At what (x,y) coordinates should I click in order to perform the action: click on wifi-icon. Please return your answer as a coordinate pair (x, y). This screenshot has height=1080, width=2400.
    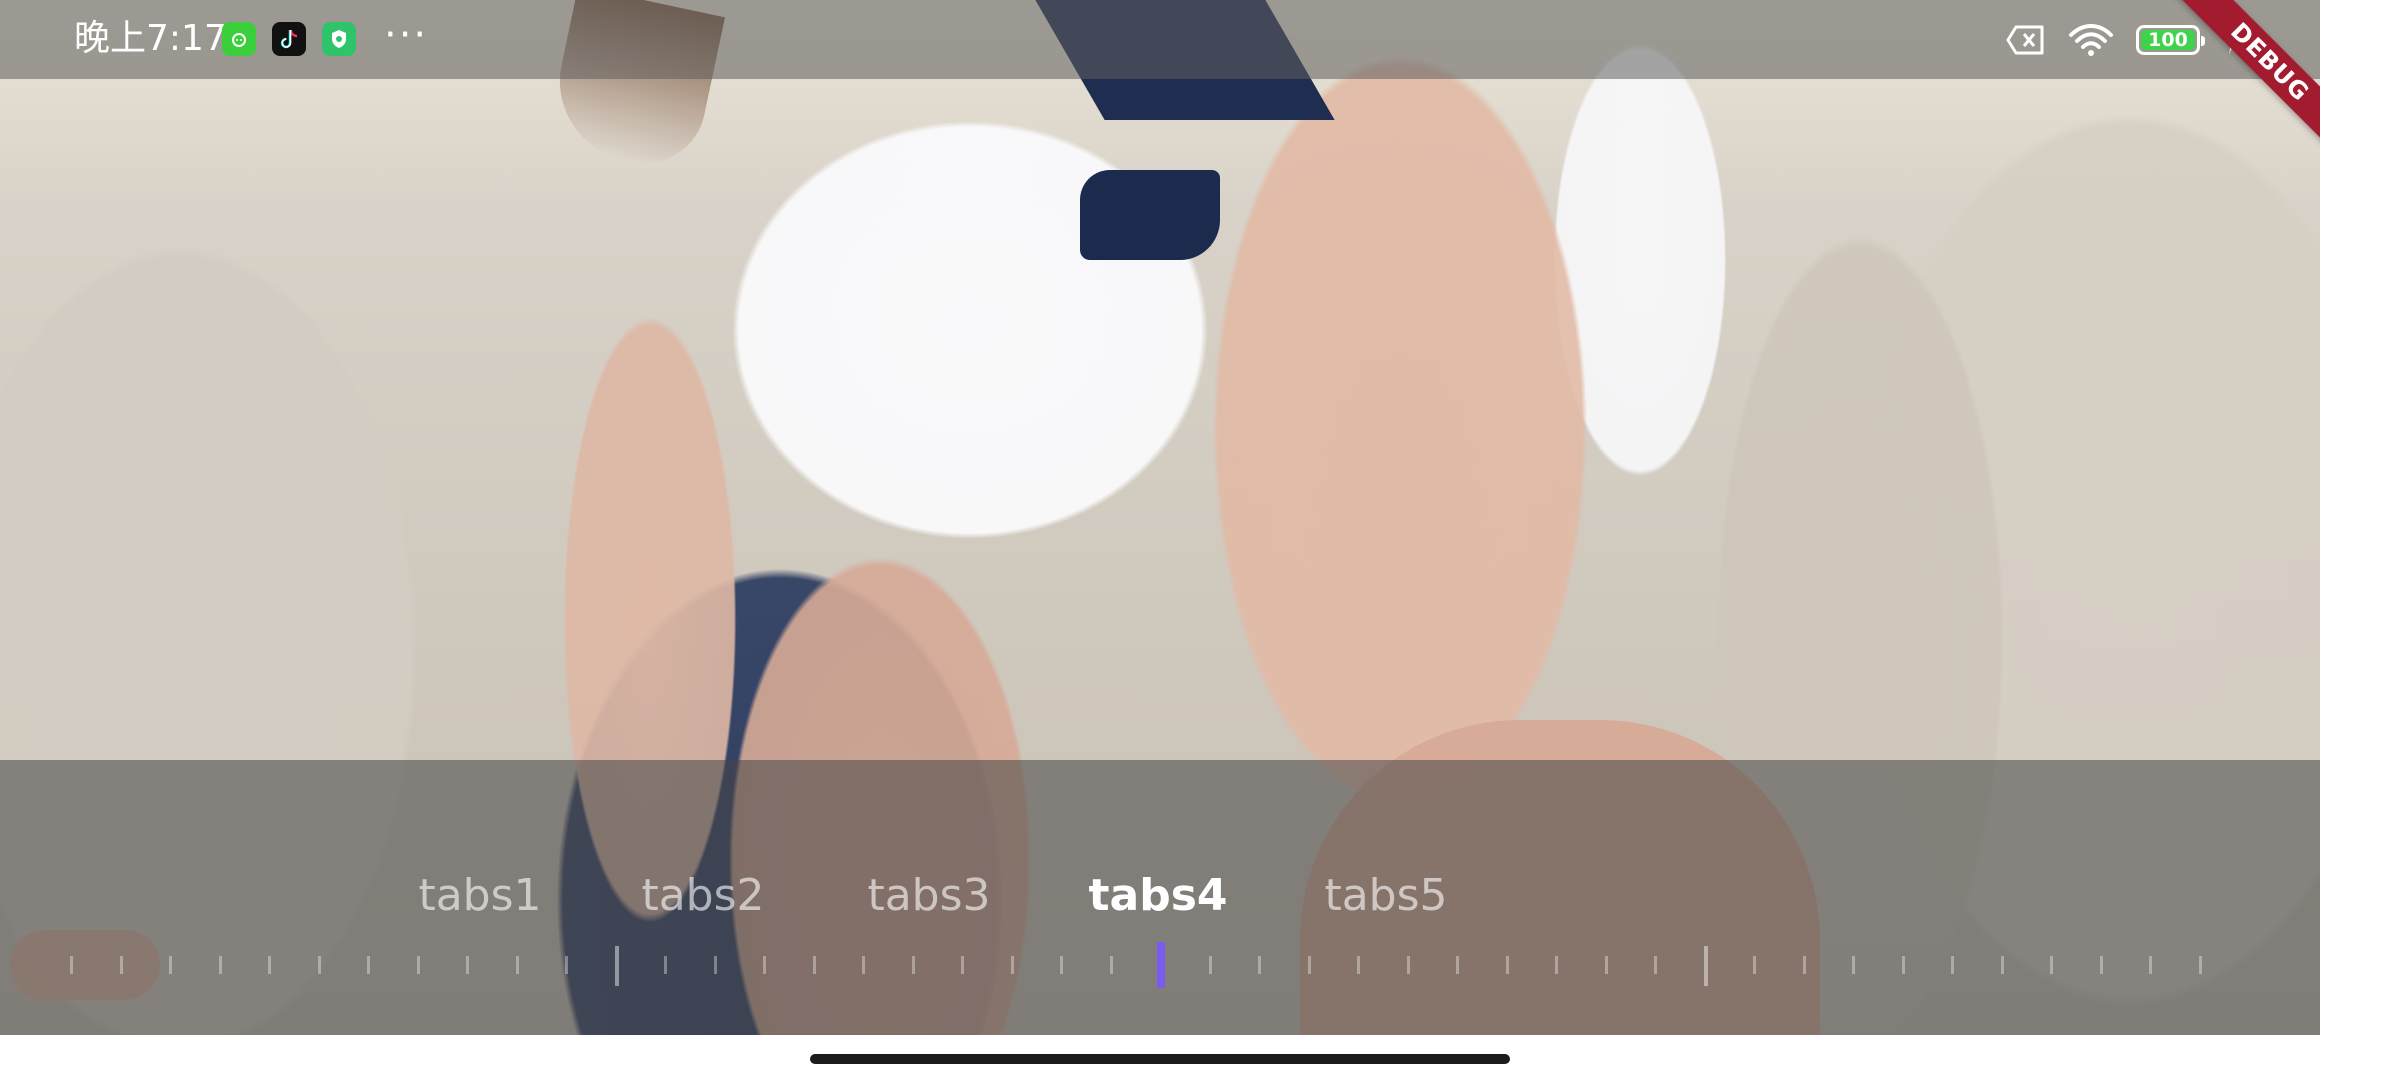
    Looking at the image, I should click on (2091, 40).